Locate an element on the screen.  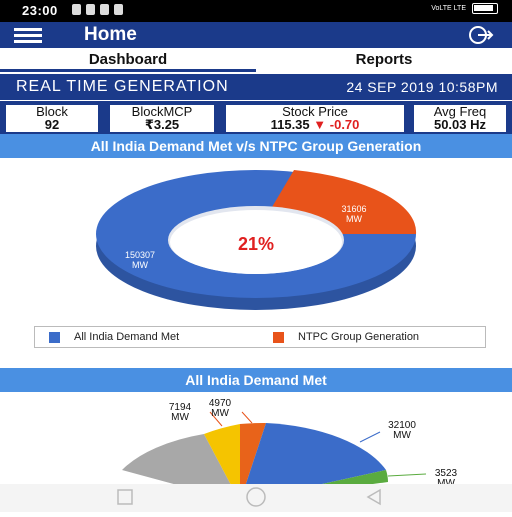
tab-bar: Dashboard Reports is located at coordinates (256, 60).